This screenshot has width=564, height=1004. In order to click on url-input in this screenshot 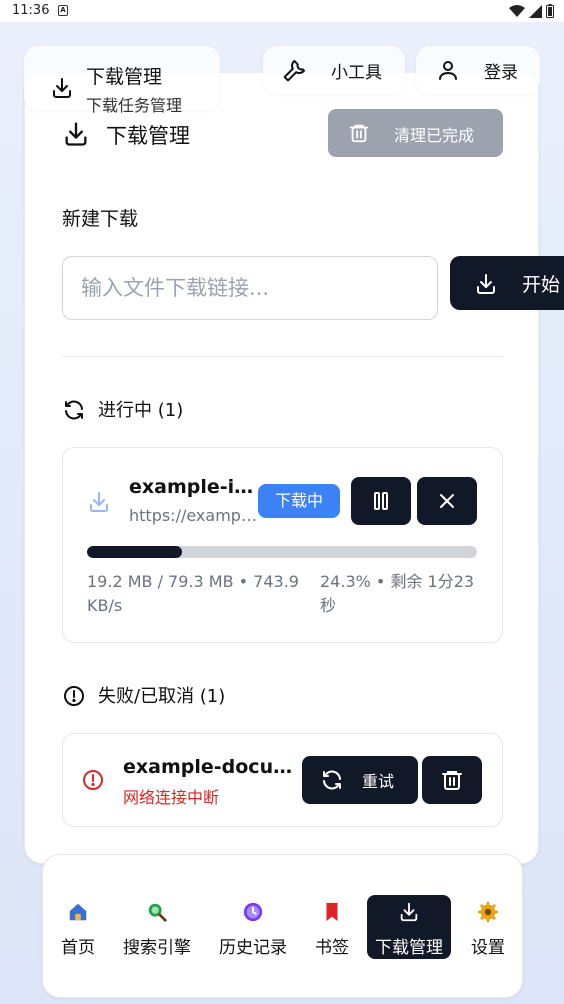, I will do `click(250, 288)`.